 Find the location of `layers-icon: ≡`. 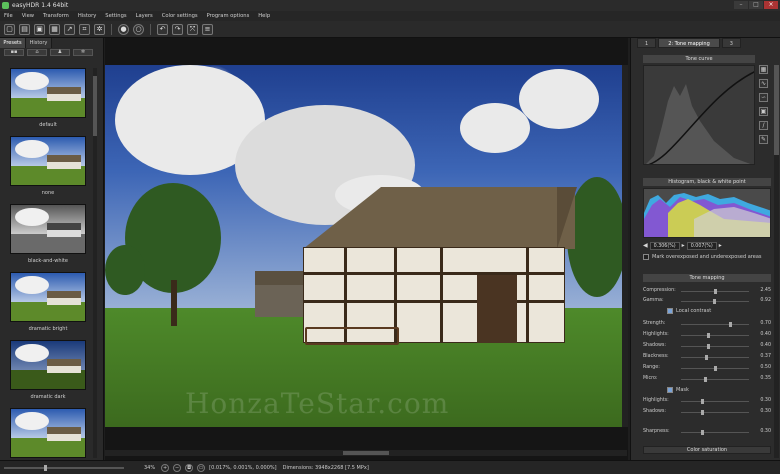

layers-icon: ≡ is located at coordinates (207, 29).